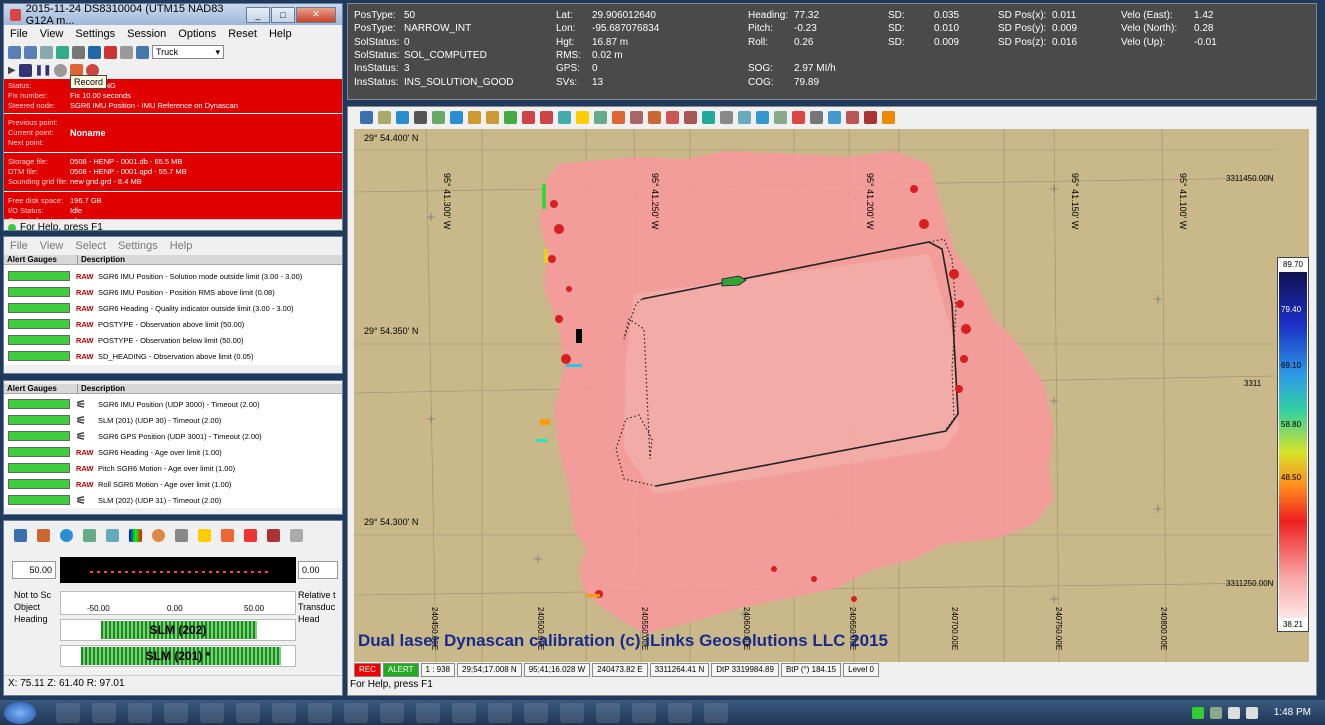 This screenshot has width=1325, height=725. What do you see at coordinates (367, 670) in the screenshot?
I see `rec-indicator: REC` at bounding box center [367, 670].